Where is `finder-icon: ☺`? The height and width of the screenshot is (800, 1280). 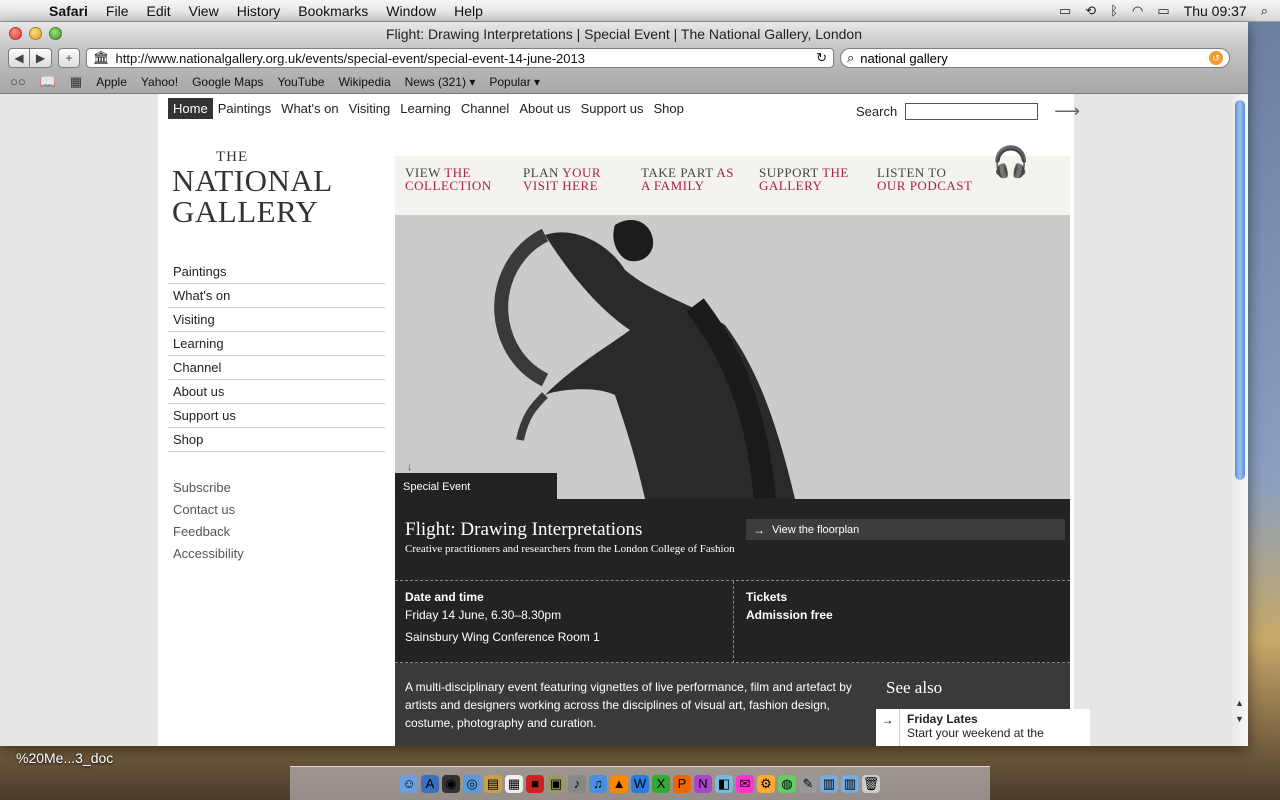 finder-icon: ☺ is located at coordinates (409, 783).